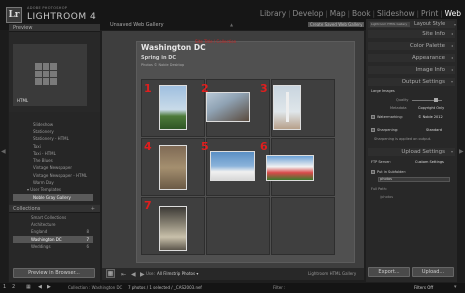  What do you see at coordinates (53, 124) in the screenshot?
I see `template-item: Slideshow` at bounding box center [53, 124].